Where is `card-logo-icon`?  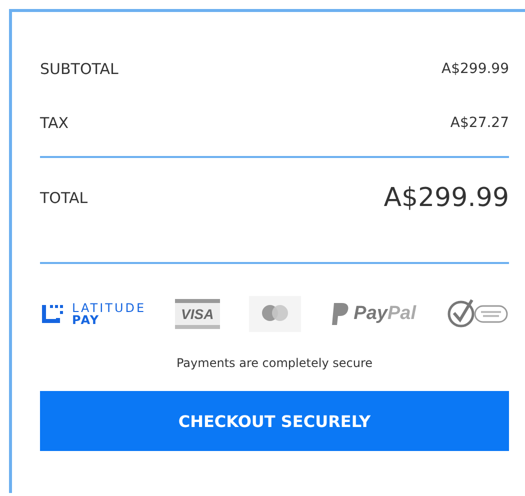 card-logo-icon is located at coordinates (274, 314).